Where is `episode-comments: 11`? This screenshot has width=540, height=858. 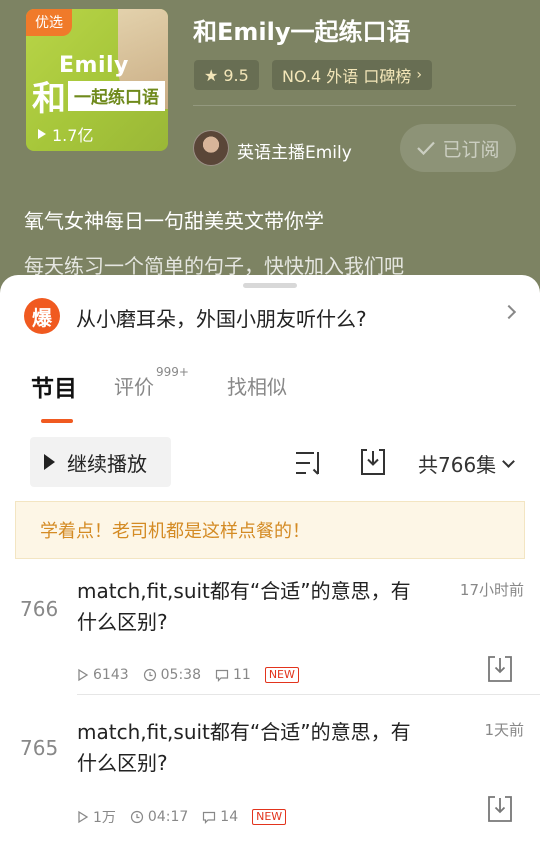 episode-comments: 11 is located at coordinates (233, 675).